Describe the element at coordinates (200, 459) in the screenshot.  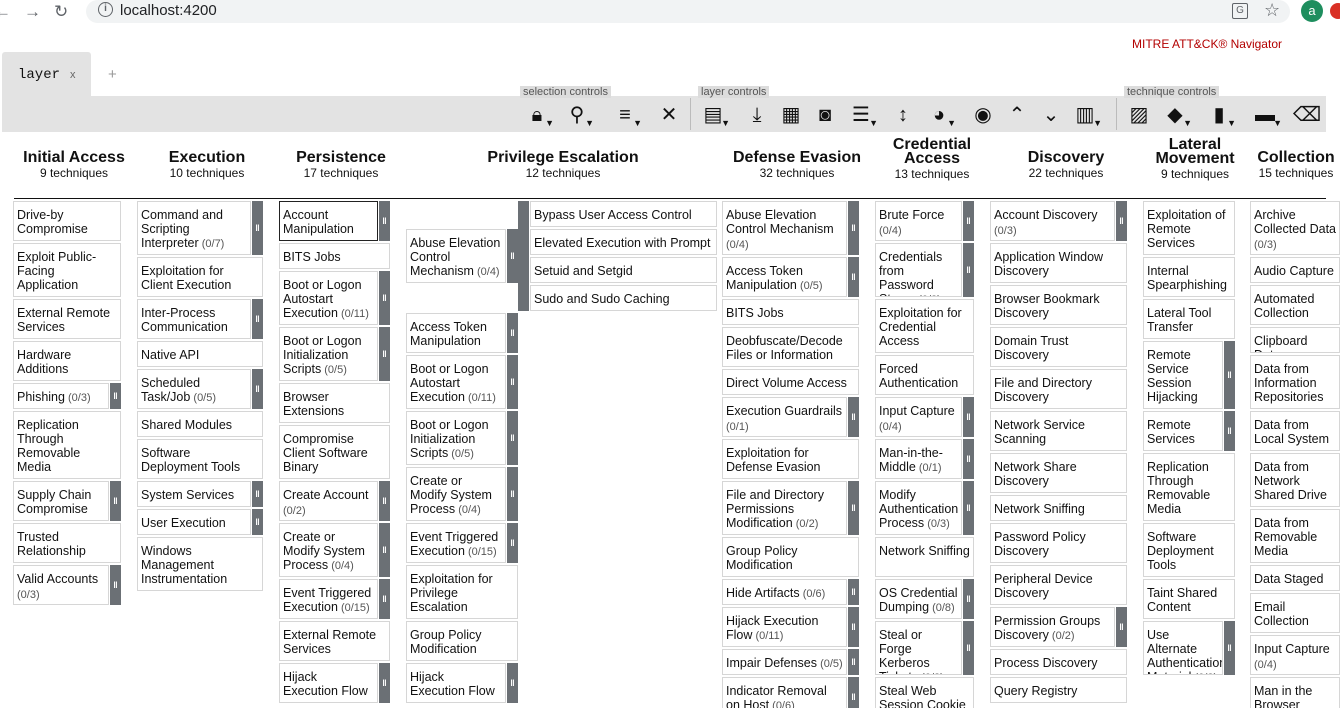
I see `technique-cell: Software Deployment Tools` at that location.